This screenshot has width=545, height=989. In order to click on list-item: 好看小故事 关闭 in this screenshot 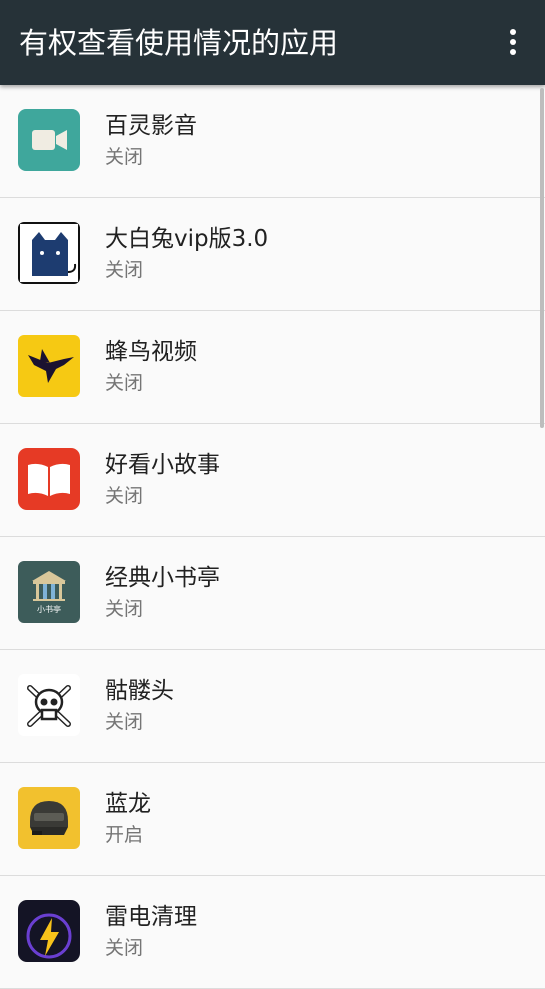, I will do `click(272, 480)`.